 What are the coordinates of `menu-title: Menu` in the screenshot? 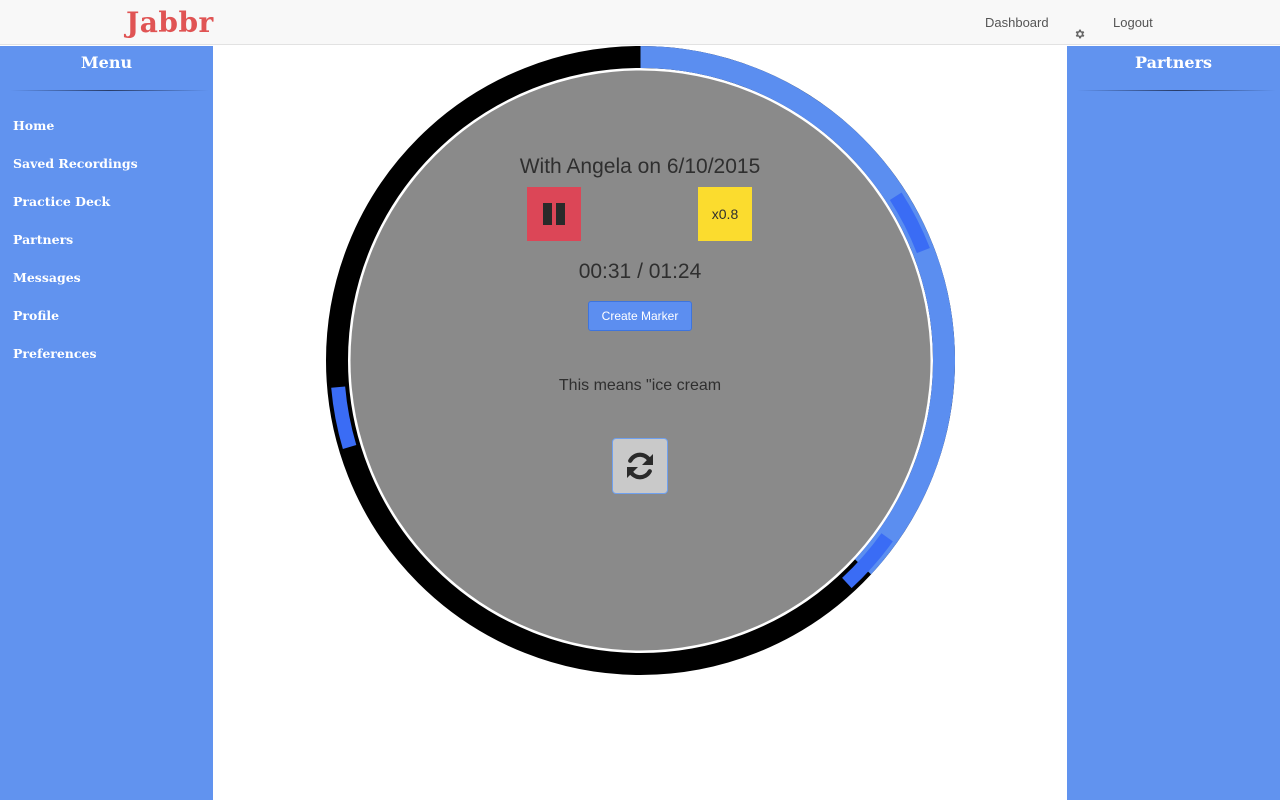 It's located at (106, 62).